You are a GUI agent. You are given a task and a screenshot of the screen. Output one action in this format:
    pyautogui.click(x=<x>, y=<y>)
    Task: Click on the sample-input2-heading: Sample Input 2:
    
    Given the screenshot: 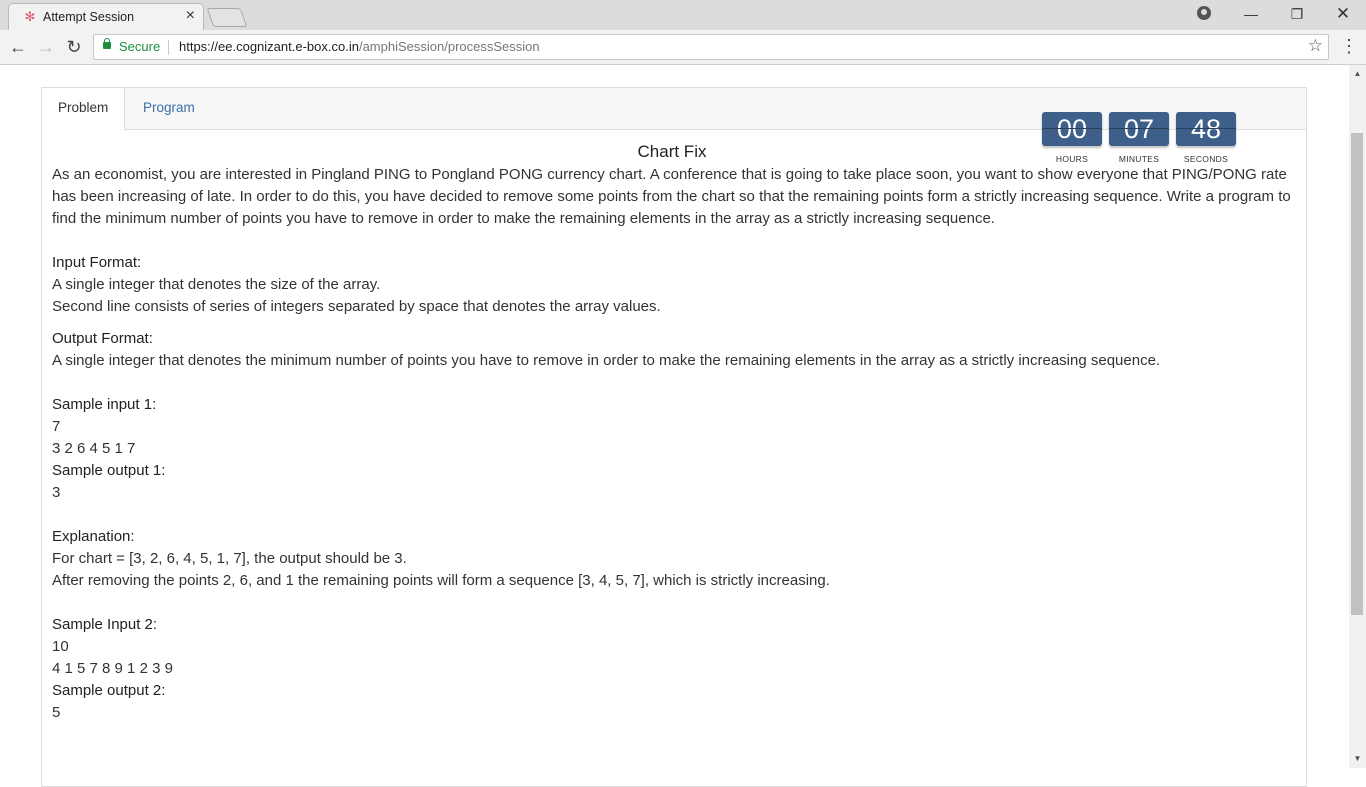 What is the action you would take?
    pyautogui.click(x=105, y=624)
    